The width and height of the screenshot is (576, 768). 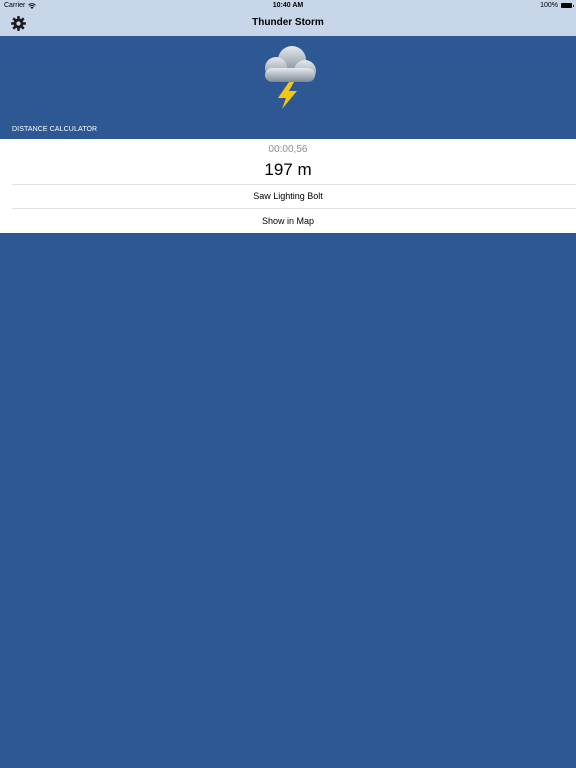 I want to click on header-panel: DISTANCE CALCULATOR, so click(x=288, y=87).